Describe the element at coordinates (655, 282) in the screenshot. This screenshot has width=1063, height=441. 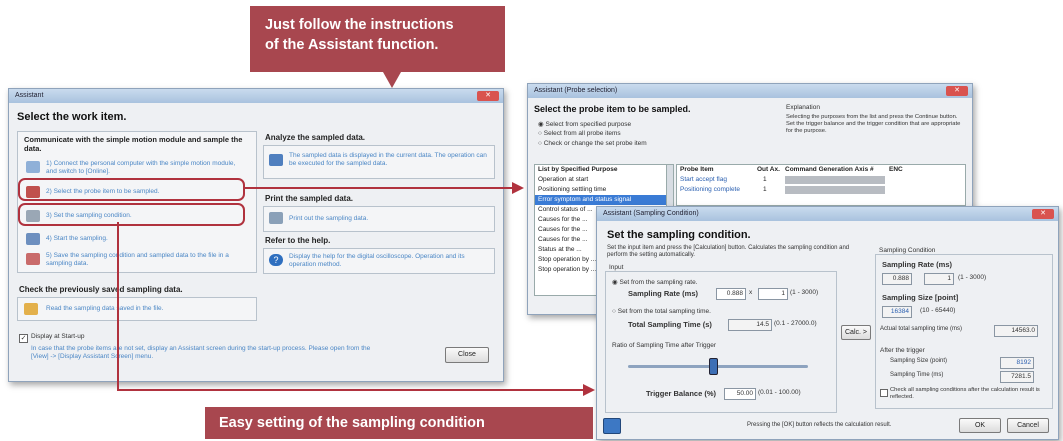
I see `radio-from-rate: ◉ Set from the sampling rate.` at that location.